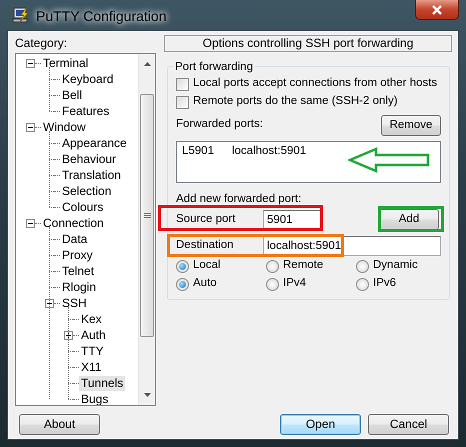  I want to click on tree-item: Tunnels, so click(102, 383).